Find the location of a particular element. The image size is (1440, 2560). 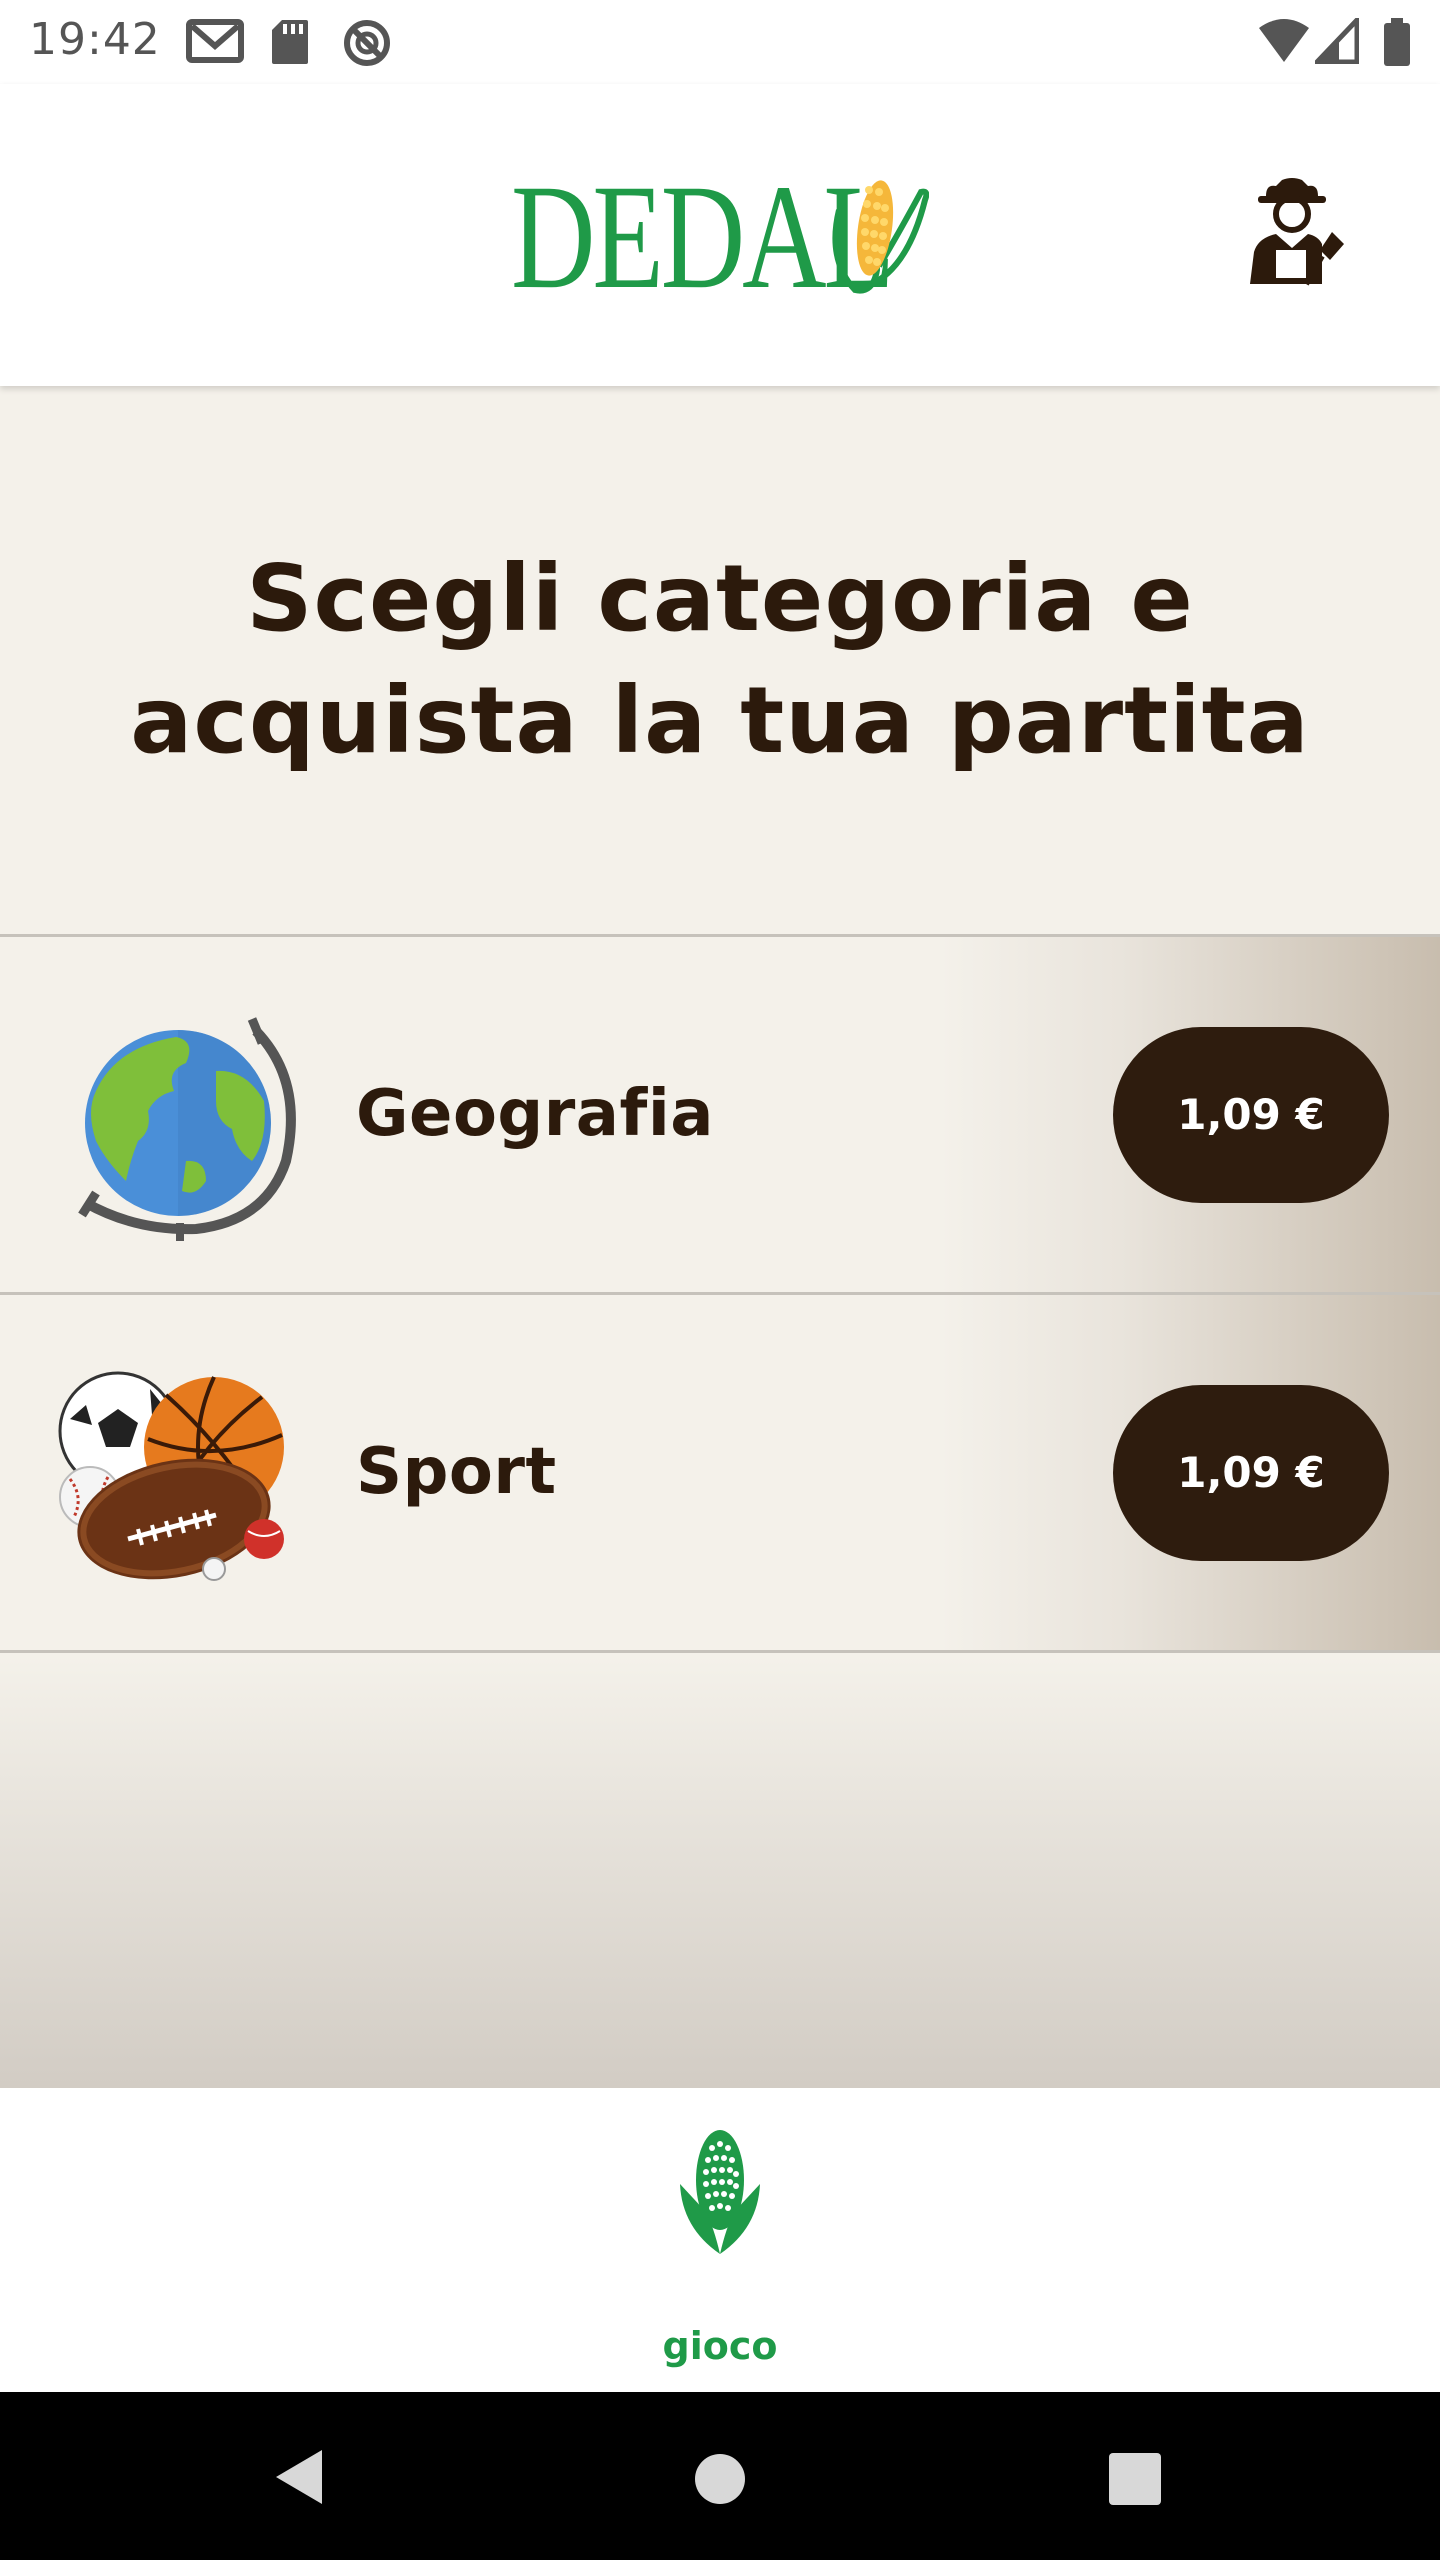

home-button is located at coordinates (720, 2479).